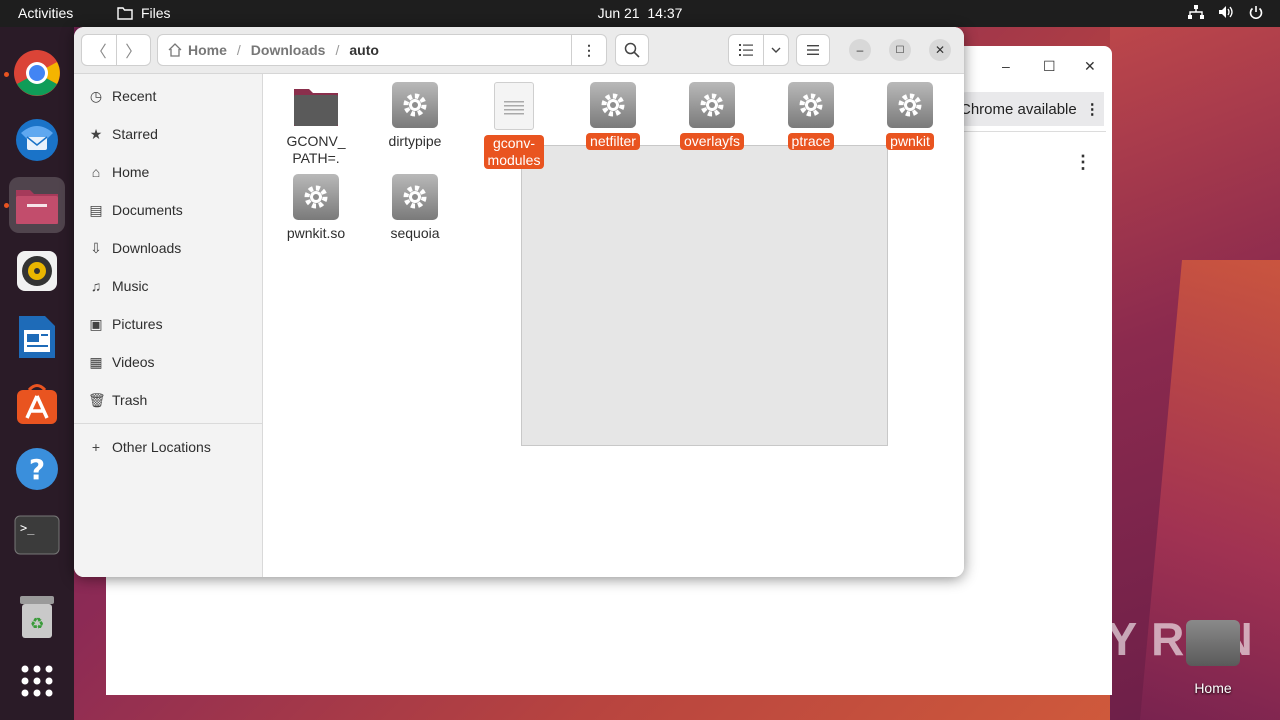 The width and height of the screenshot is (1280, 720). I want to click on trash-icon: ♻, so click(37, 617).